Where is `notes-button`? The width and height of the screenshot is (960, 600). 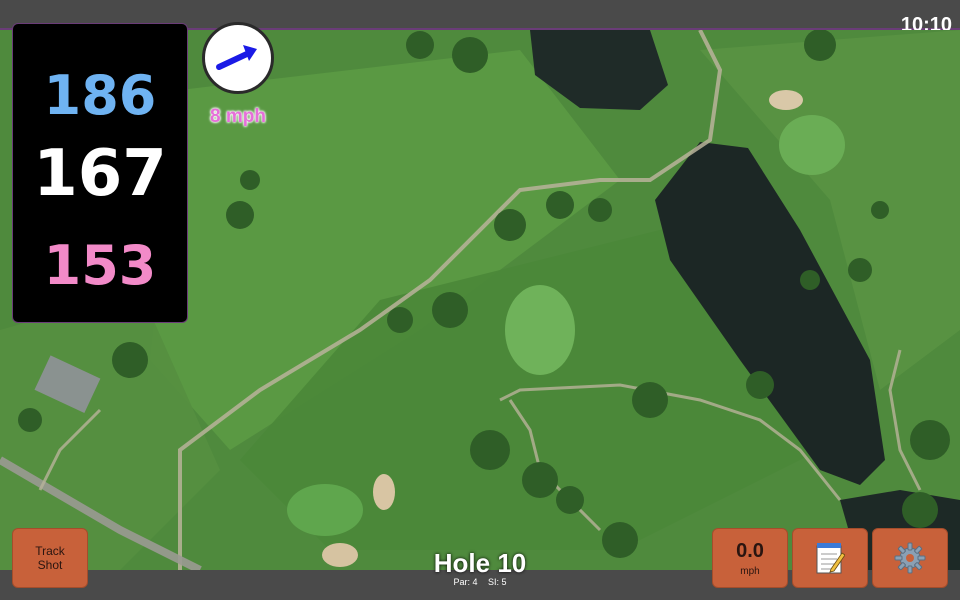 notes-button is located at coordinates (830, 558).